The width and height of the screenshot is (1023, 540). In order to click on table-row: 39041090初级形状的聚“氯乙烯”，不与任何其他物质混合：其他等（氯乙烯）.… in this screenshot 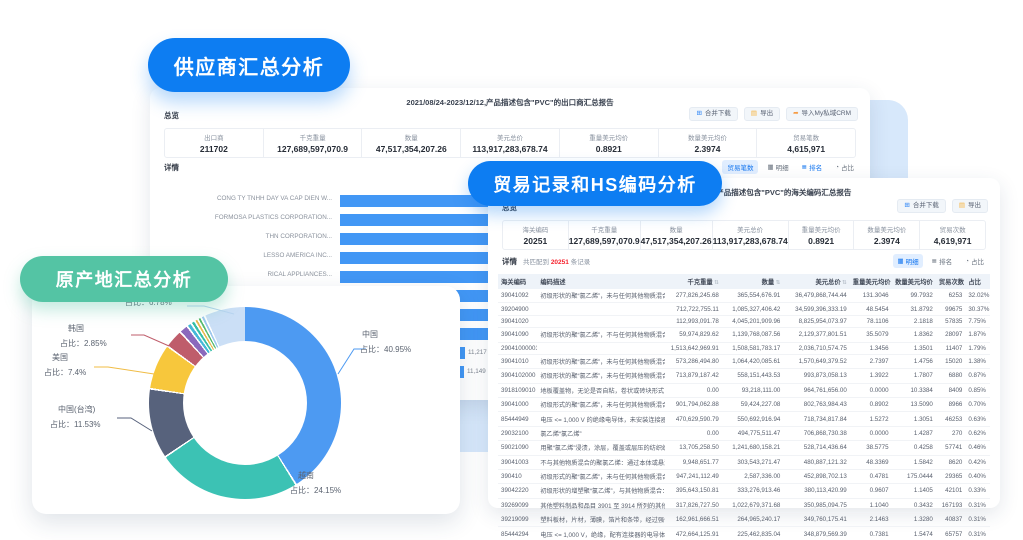, I will do `click(744, 335)`.